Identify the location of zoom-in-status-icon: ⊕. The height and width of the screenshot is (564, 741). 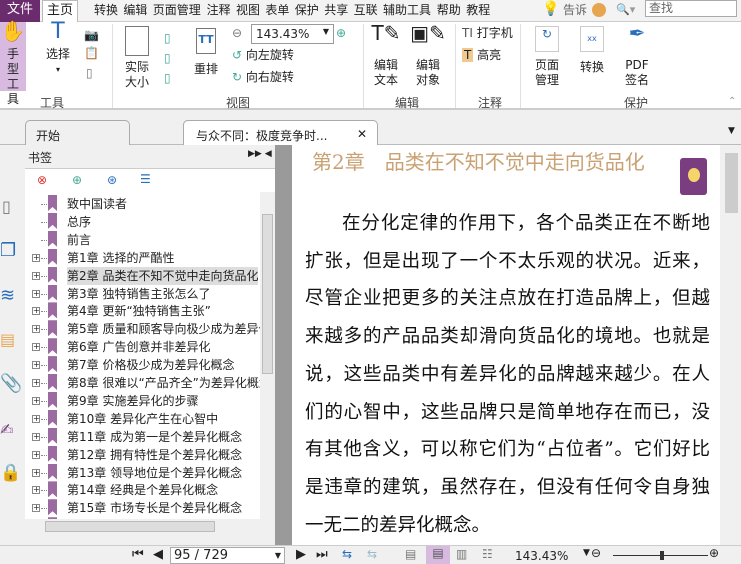
(714, 553).